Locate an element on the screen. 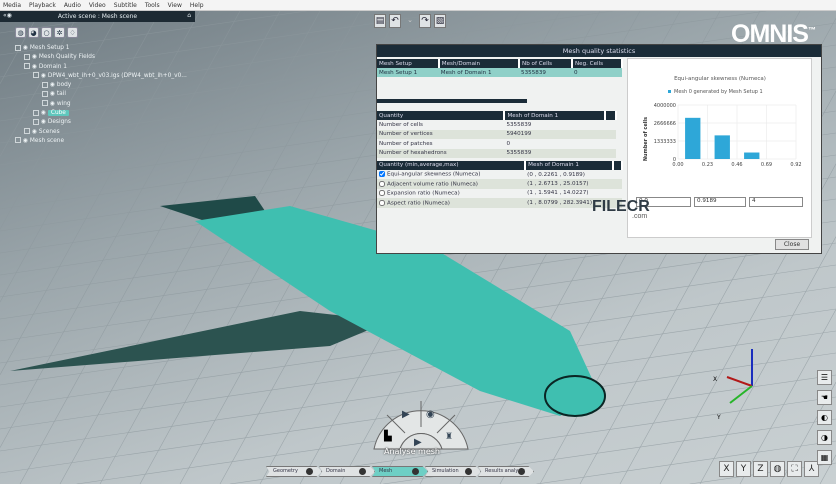 The width and height of the screenshot is (836, 484). menu-media: Media is located at coordinates (12, 5).